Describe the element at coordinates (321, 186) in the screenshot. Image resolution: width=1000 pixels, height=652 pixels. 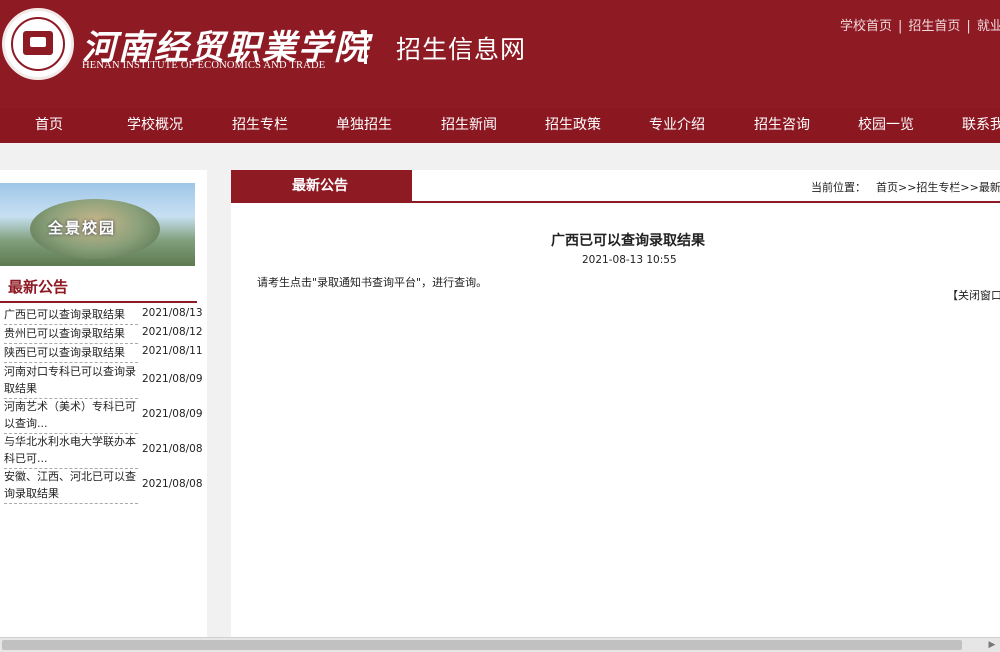
I see `tab-latest-notice: 最新公告` at that location.